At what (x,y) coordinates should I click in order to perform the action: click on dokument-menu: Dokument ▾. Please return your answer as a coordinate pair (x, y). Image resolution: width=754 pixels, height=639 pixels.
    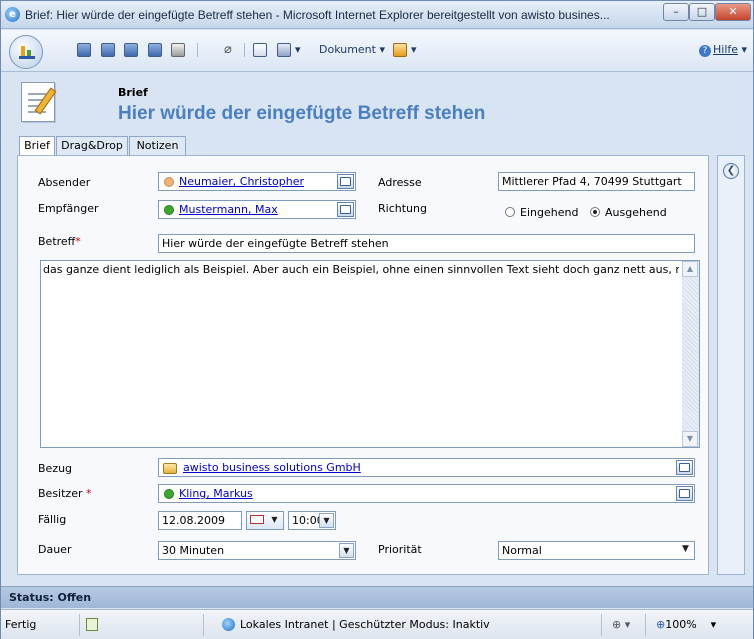
    Looking at the image, I should click on (352, 49).